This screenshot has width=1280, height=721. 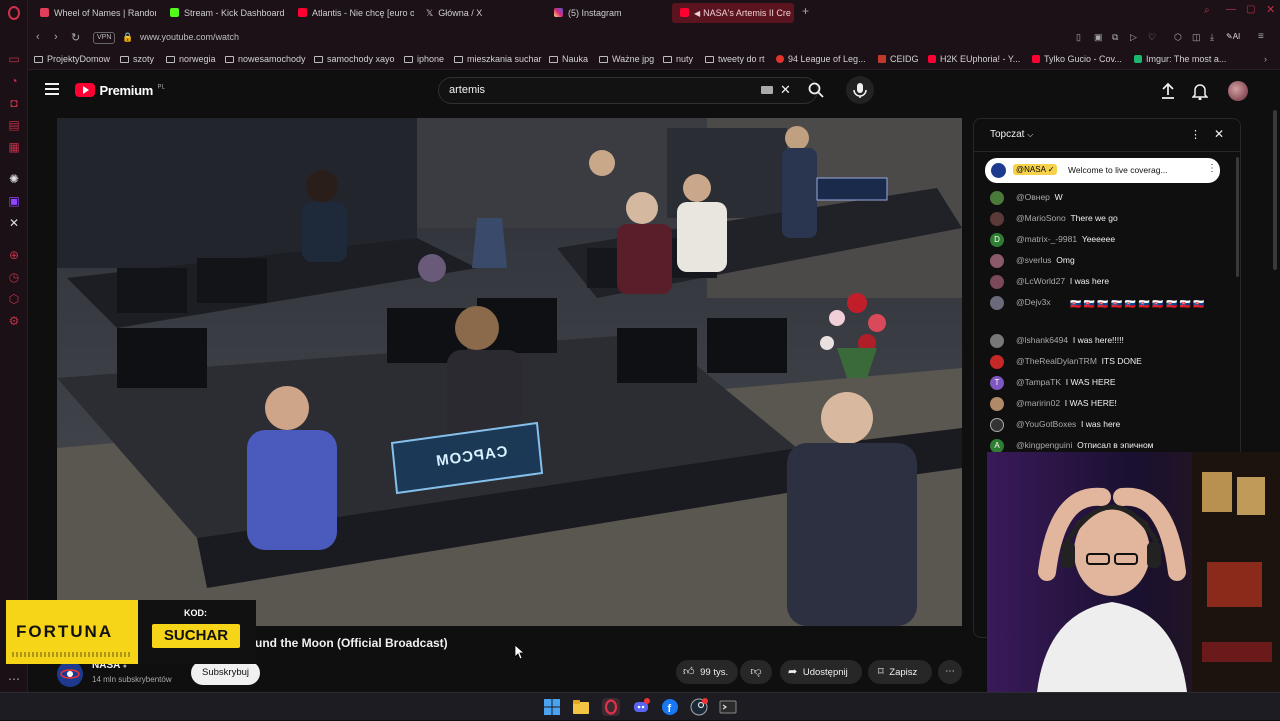 What do you see at coordinates (552, 707) in the screenshot?
I see `windows-start-icon` at bounding box center [552, 707].